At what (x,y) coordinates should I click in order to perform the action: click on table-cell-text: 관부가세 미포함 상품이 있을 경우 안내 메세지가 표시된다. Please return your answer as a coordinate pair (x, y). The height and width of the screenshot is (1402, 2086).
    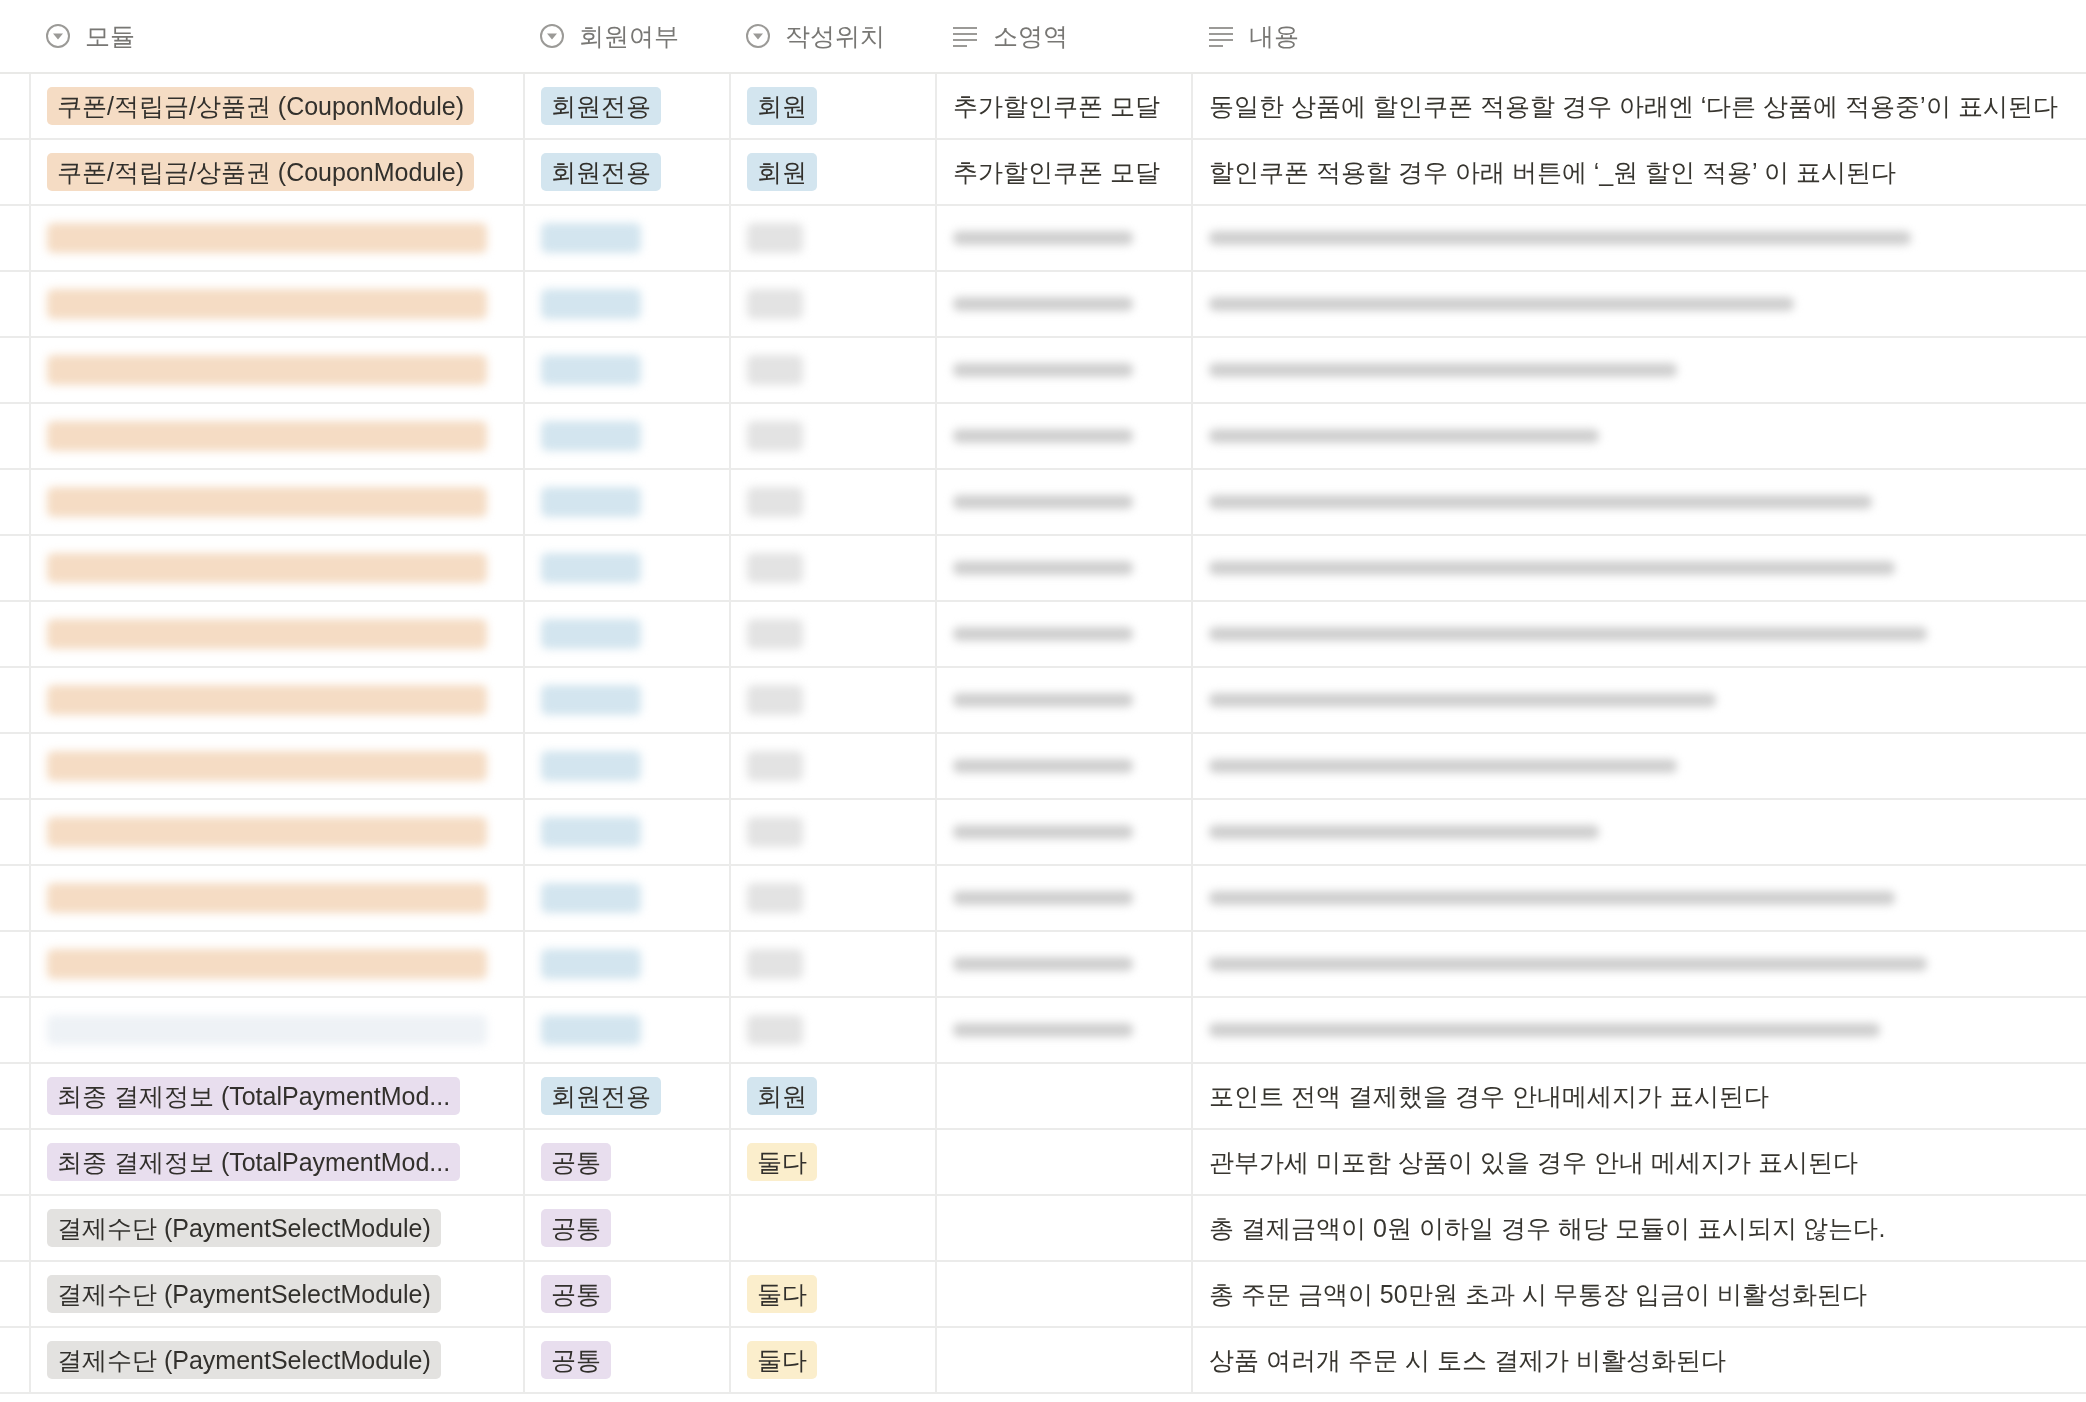
    Looking at the image, I should click on (1533, 1162).